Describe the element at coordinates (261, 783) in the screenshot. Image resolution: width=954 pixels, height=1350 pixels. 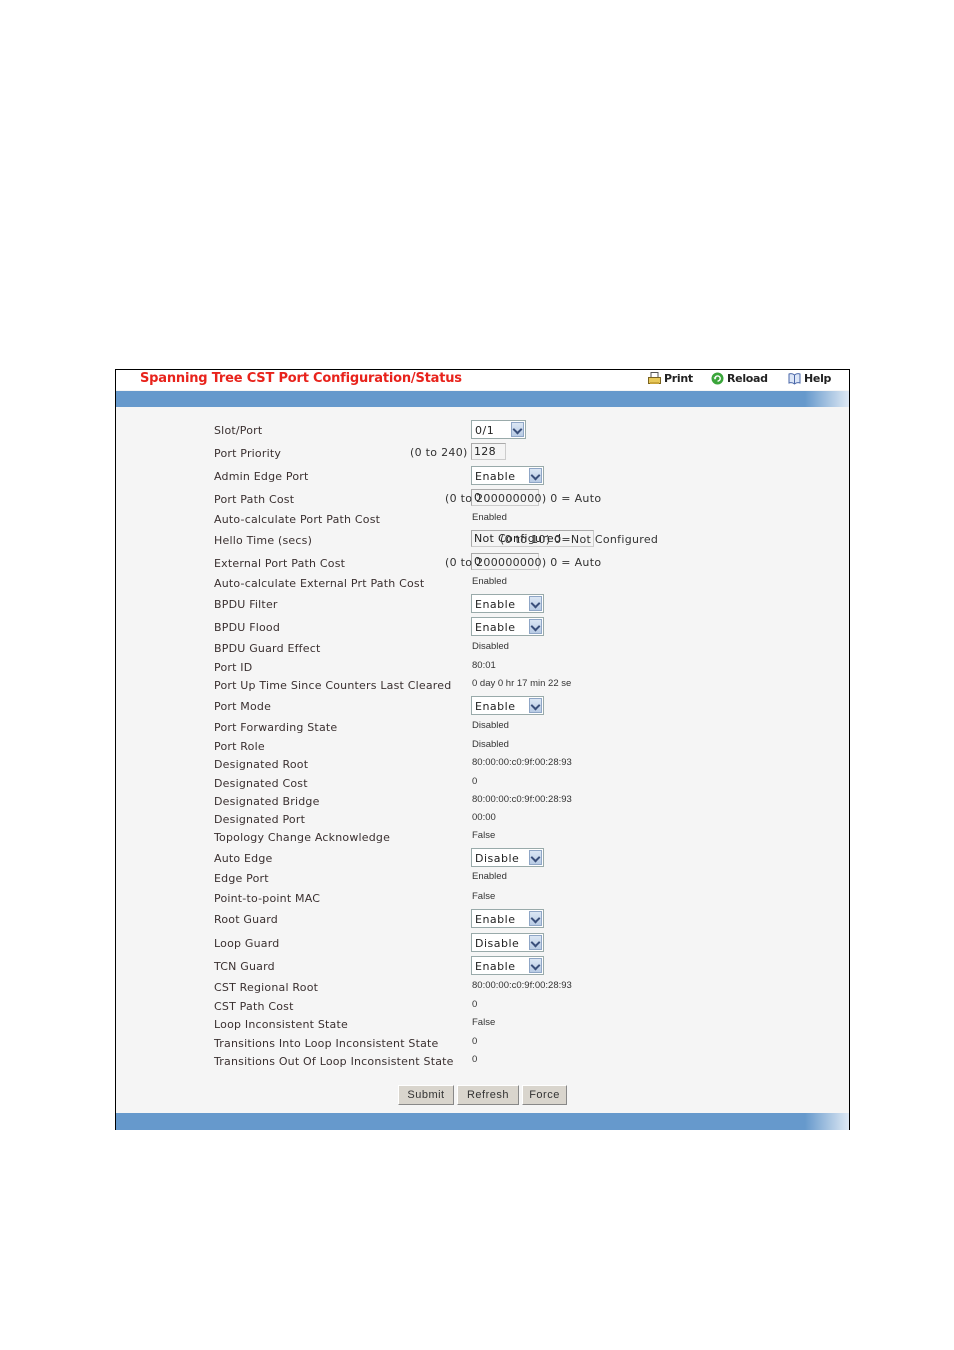
I see `field-label: Designated Cost` at that location.